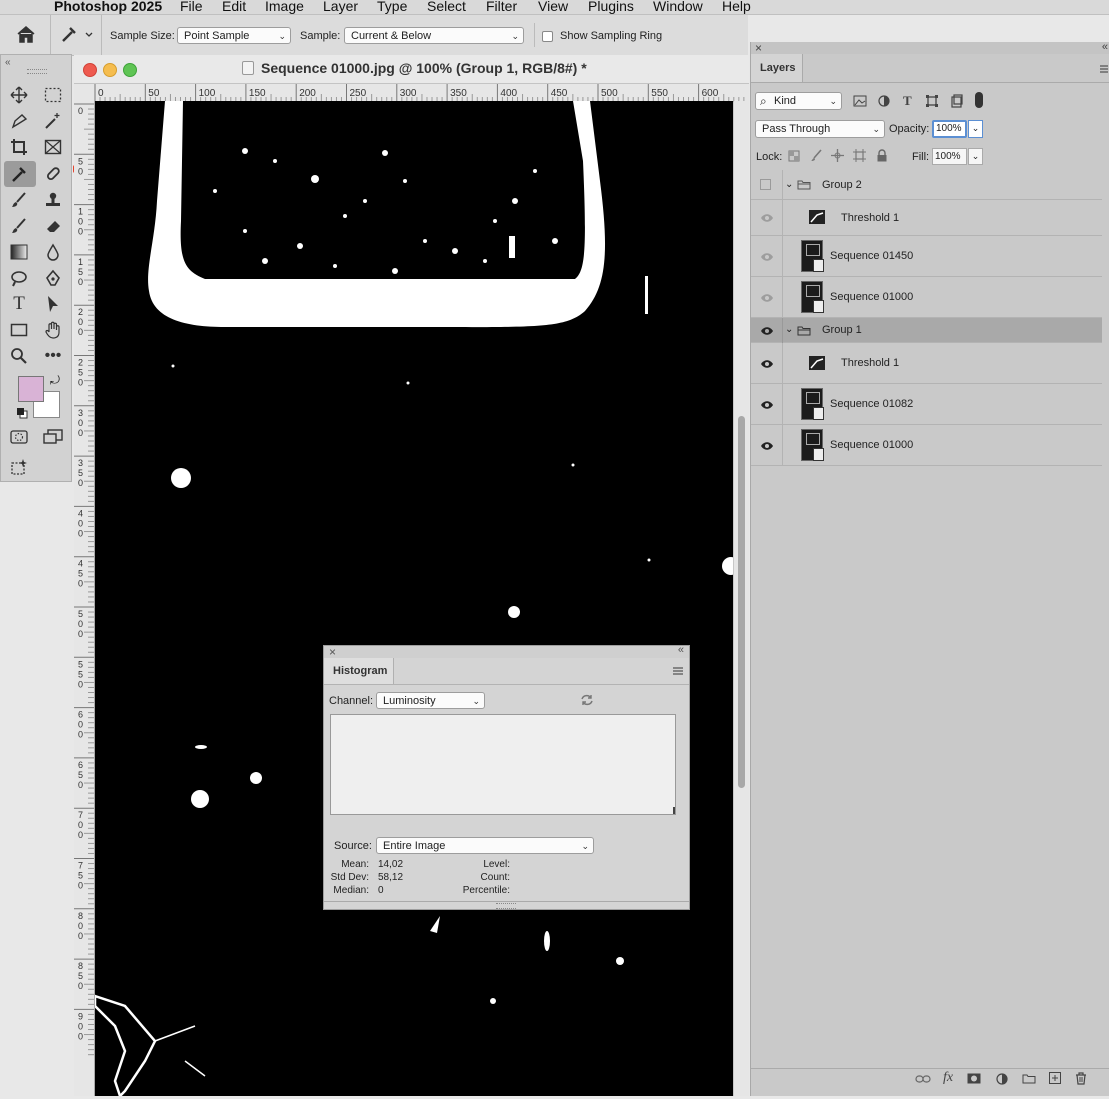 The width and height of the screenshot is (1109, 1099). Describe the element at coordinates (26, 35) in the screenshot. I see `home-icon` at that location.